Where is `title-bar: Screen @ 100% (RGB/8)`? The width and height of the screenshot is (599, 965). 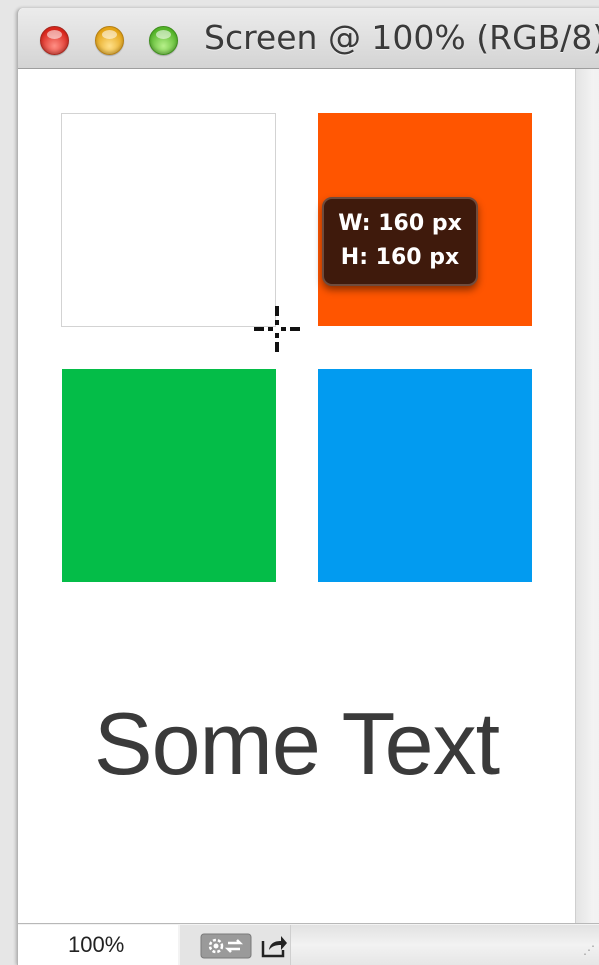 title-bar: Screen @ 100% (RGB/8) is located at coordinates (308, 38).